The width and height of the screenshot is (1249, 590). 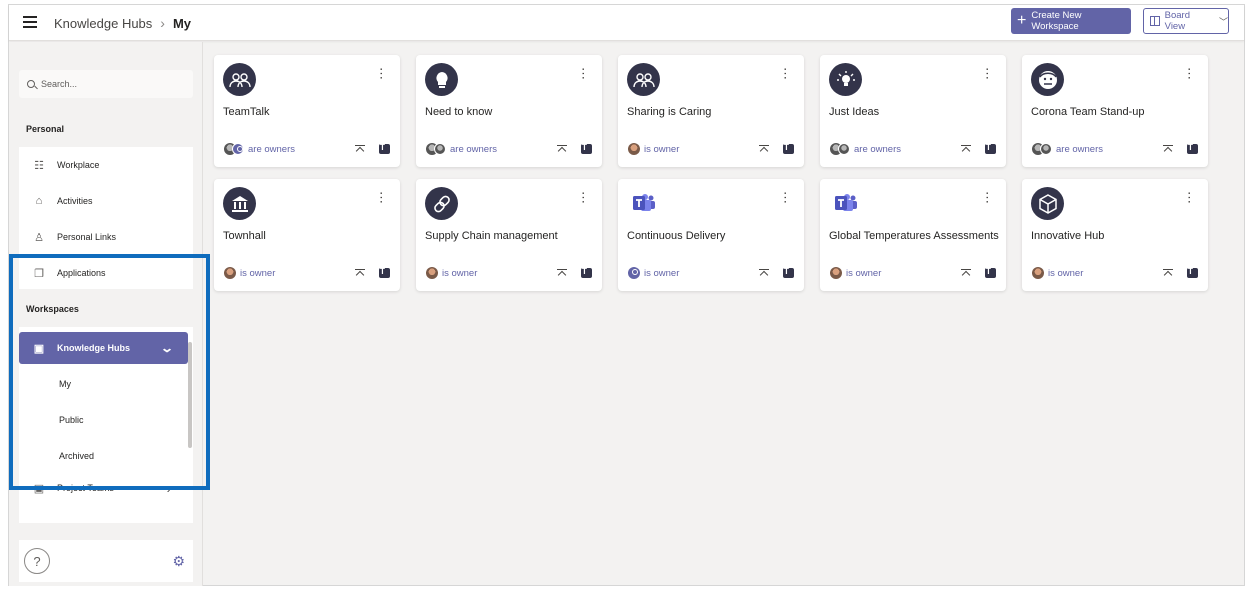 What do you see at coordinates (103, 23) in the screenshot?
I see `breadcrumb-root: Knowledge Hubs` at bounding box center [103, 23].